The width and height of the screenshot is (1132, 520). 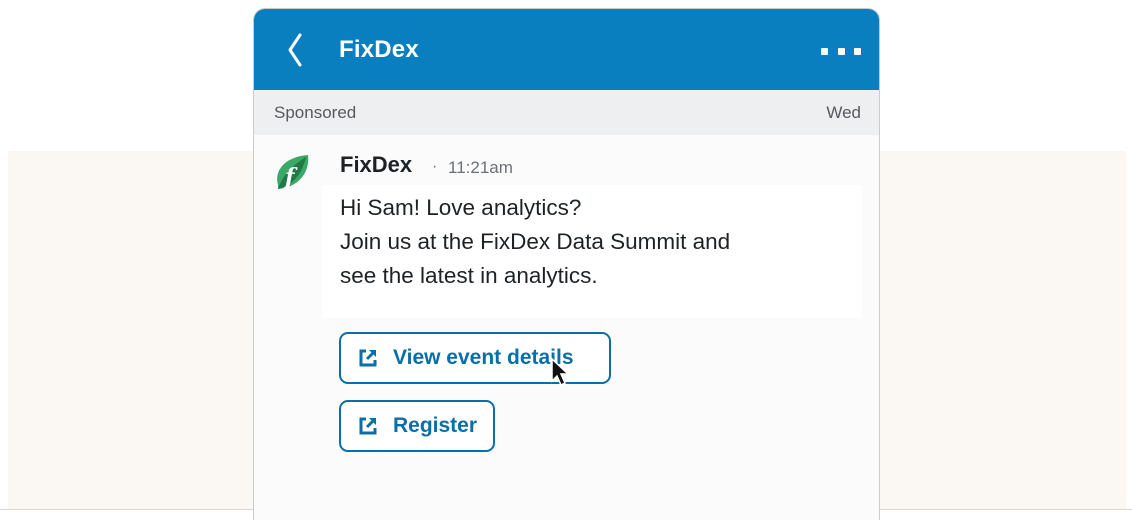 I want to click on message-day: Wed, so click(x=843, y=112).